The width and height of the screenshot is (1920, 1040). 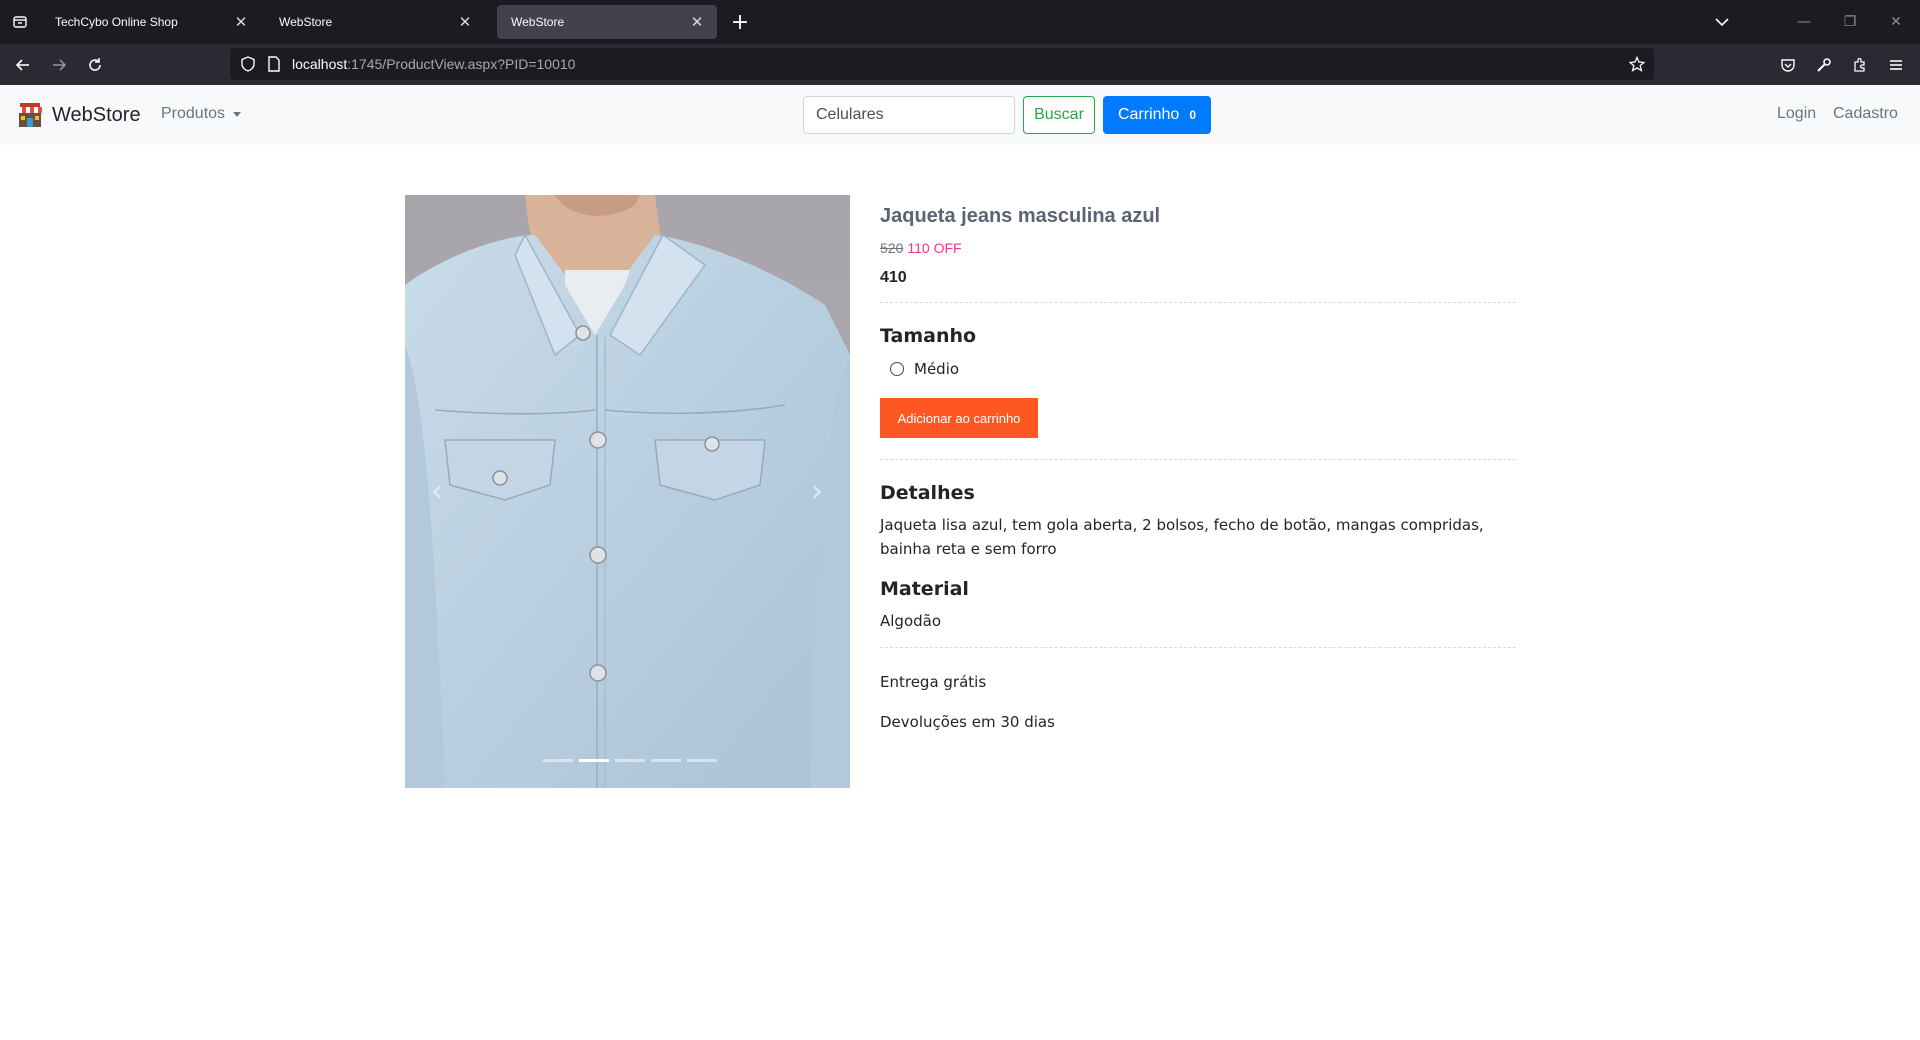 What do you see at coordinates (959, 418) in the screenshot?
I see `add-to-cart-button: Adicionar ao carrinho` at bounding box center [959, 418].